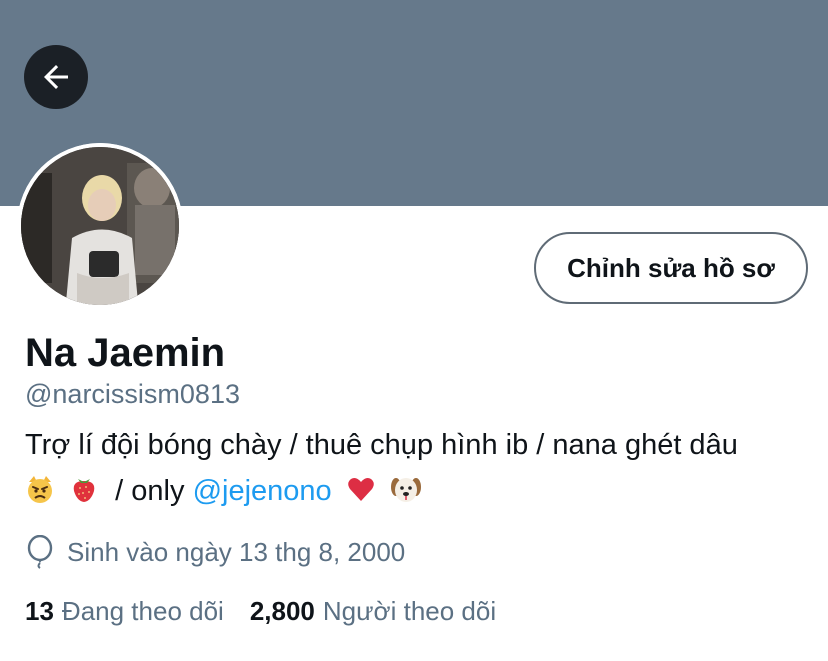 The height and width of the screenshot is (661, 828). I want to click on strawberry-emoji, so click(84, 495).